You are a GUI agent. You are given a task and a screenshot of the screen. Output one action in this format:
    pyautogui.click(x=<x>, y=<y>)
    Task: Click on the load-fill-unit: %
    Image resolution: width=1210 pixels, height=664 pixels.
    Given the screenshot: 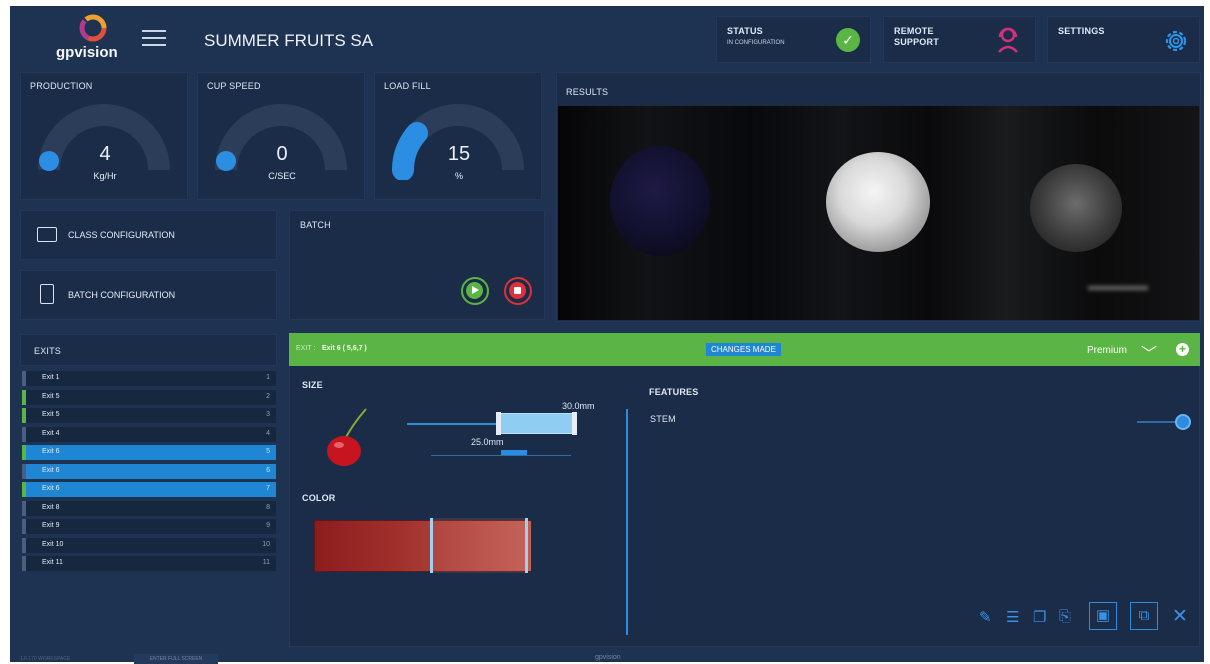 What is the action you would take?
    pyautogui.click(x=458, y=176)
    